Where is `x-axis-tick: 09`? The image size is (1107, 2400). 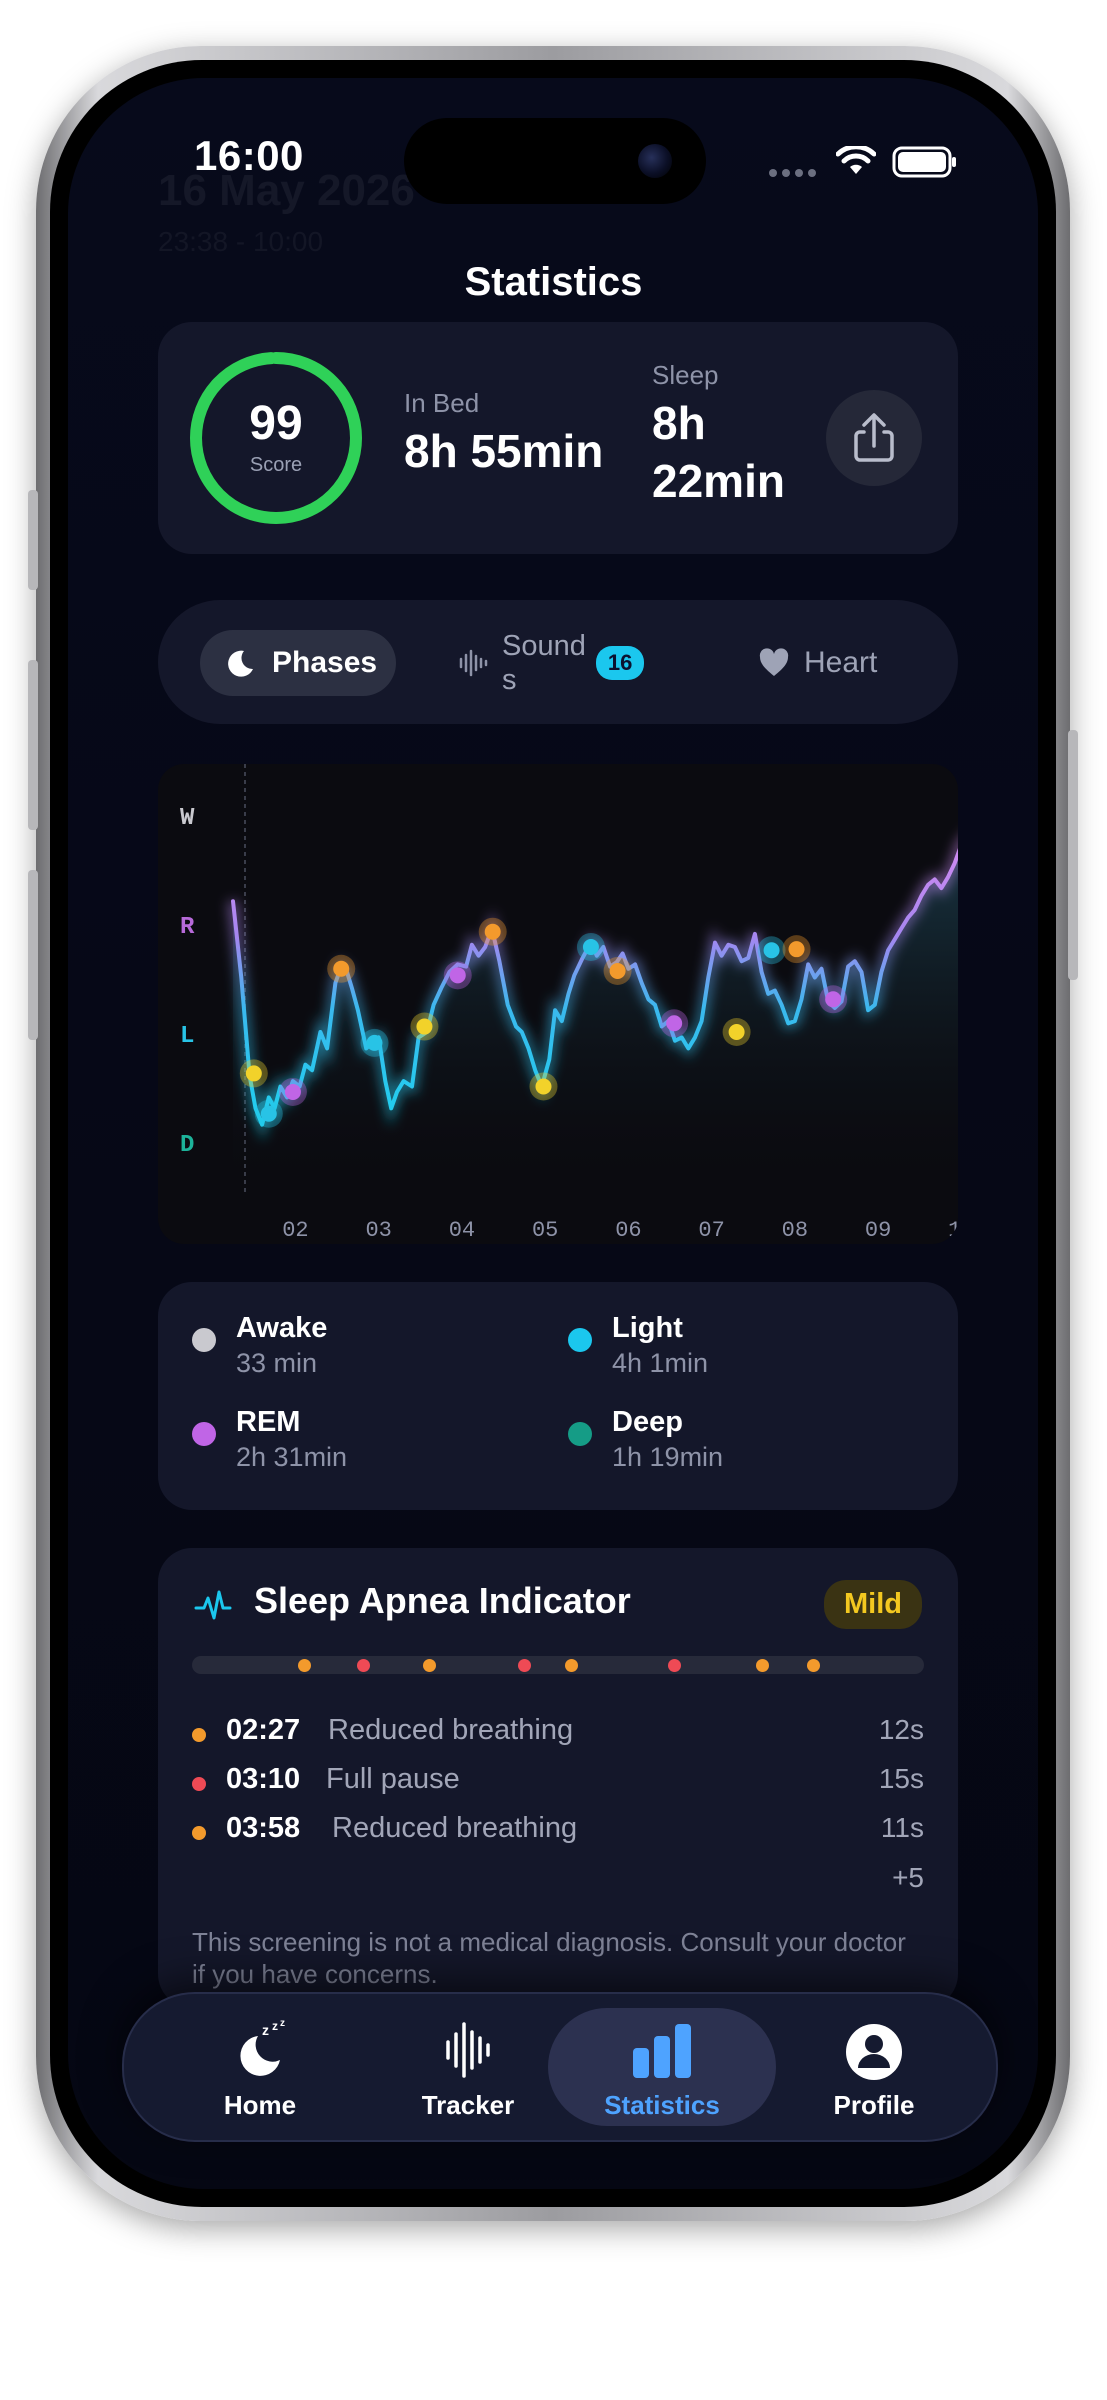
x-axis-tick: 09 is located at coordinates (878, 1230).